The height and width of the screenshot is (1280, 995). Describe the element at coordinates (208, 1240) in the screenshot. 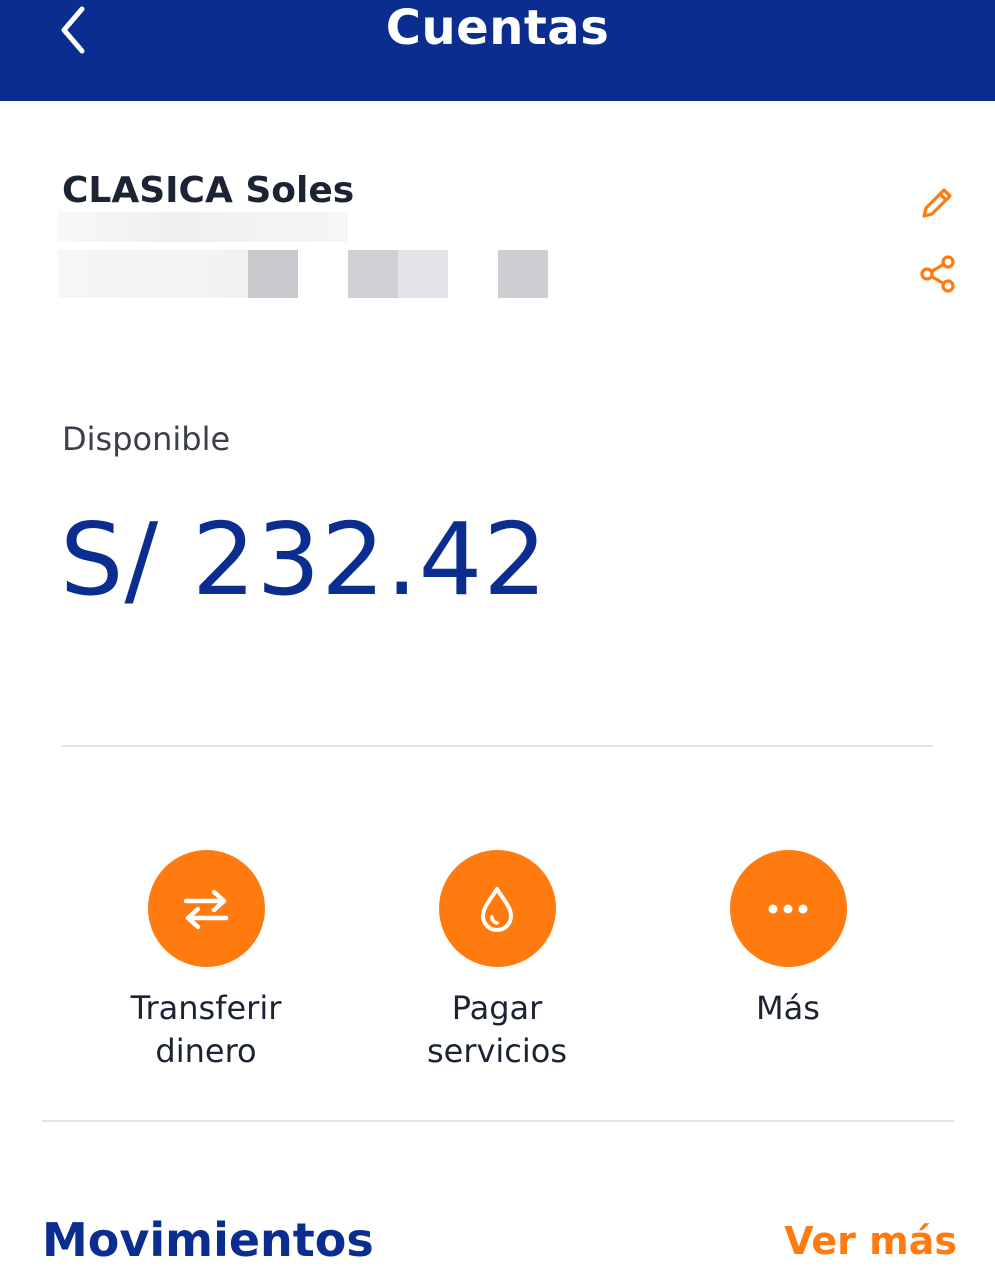

I see `movements-title: Movimientos` at that location.